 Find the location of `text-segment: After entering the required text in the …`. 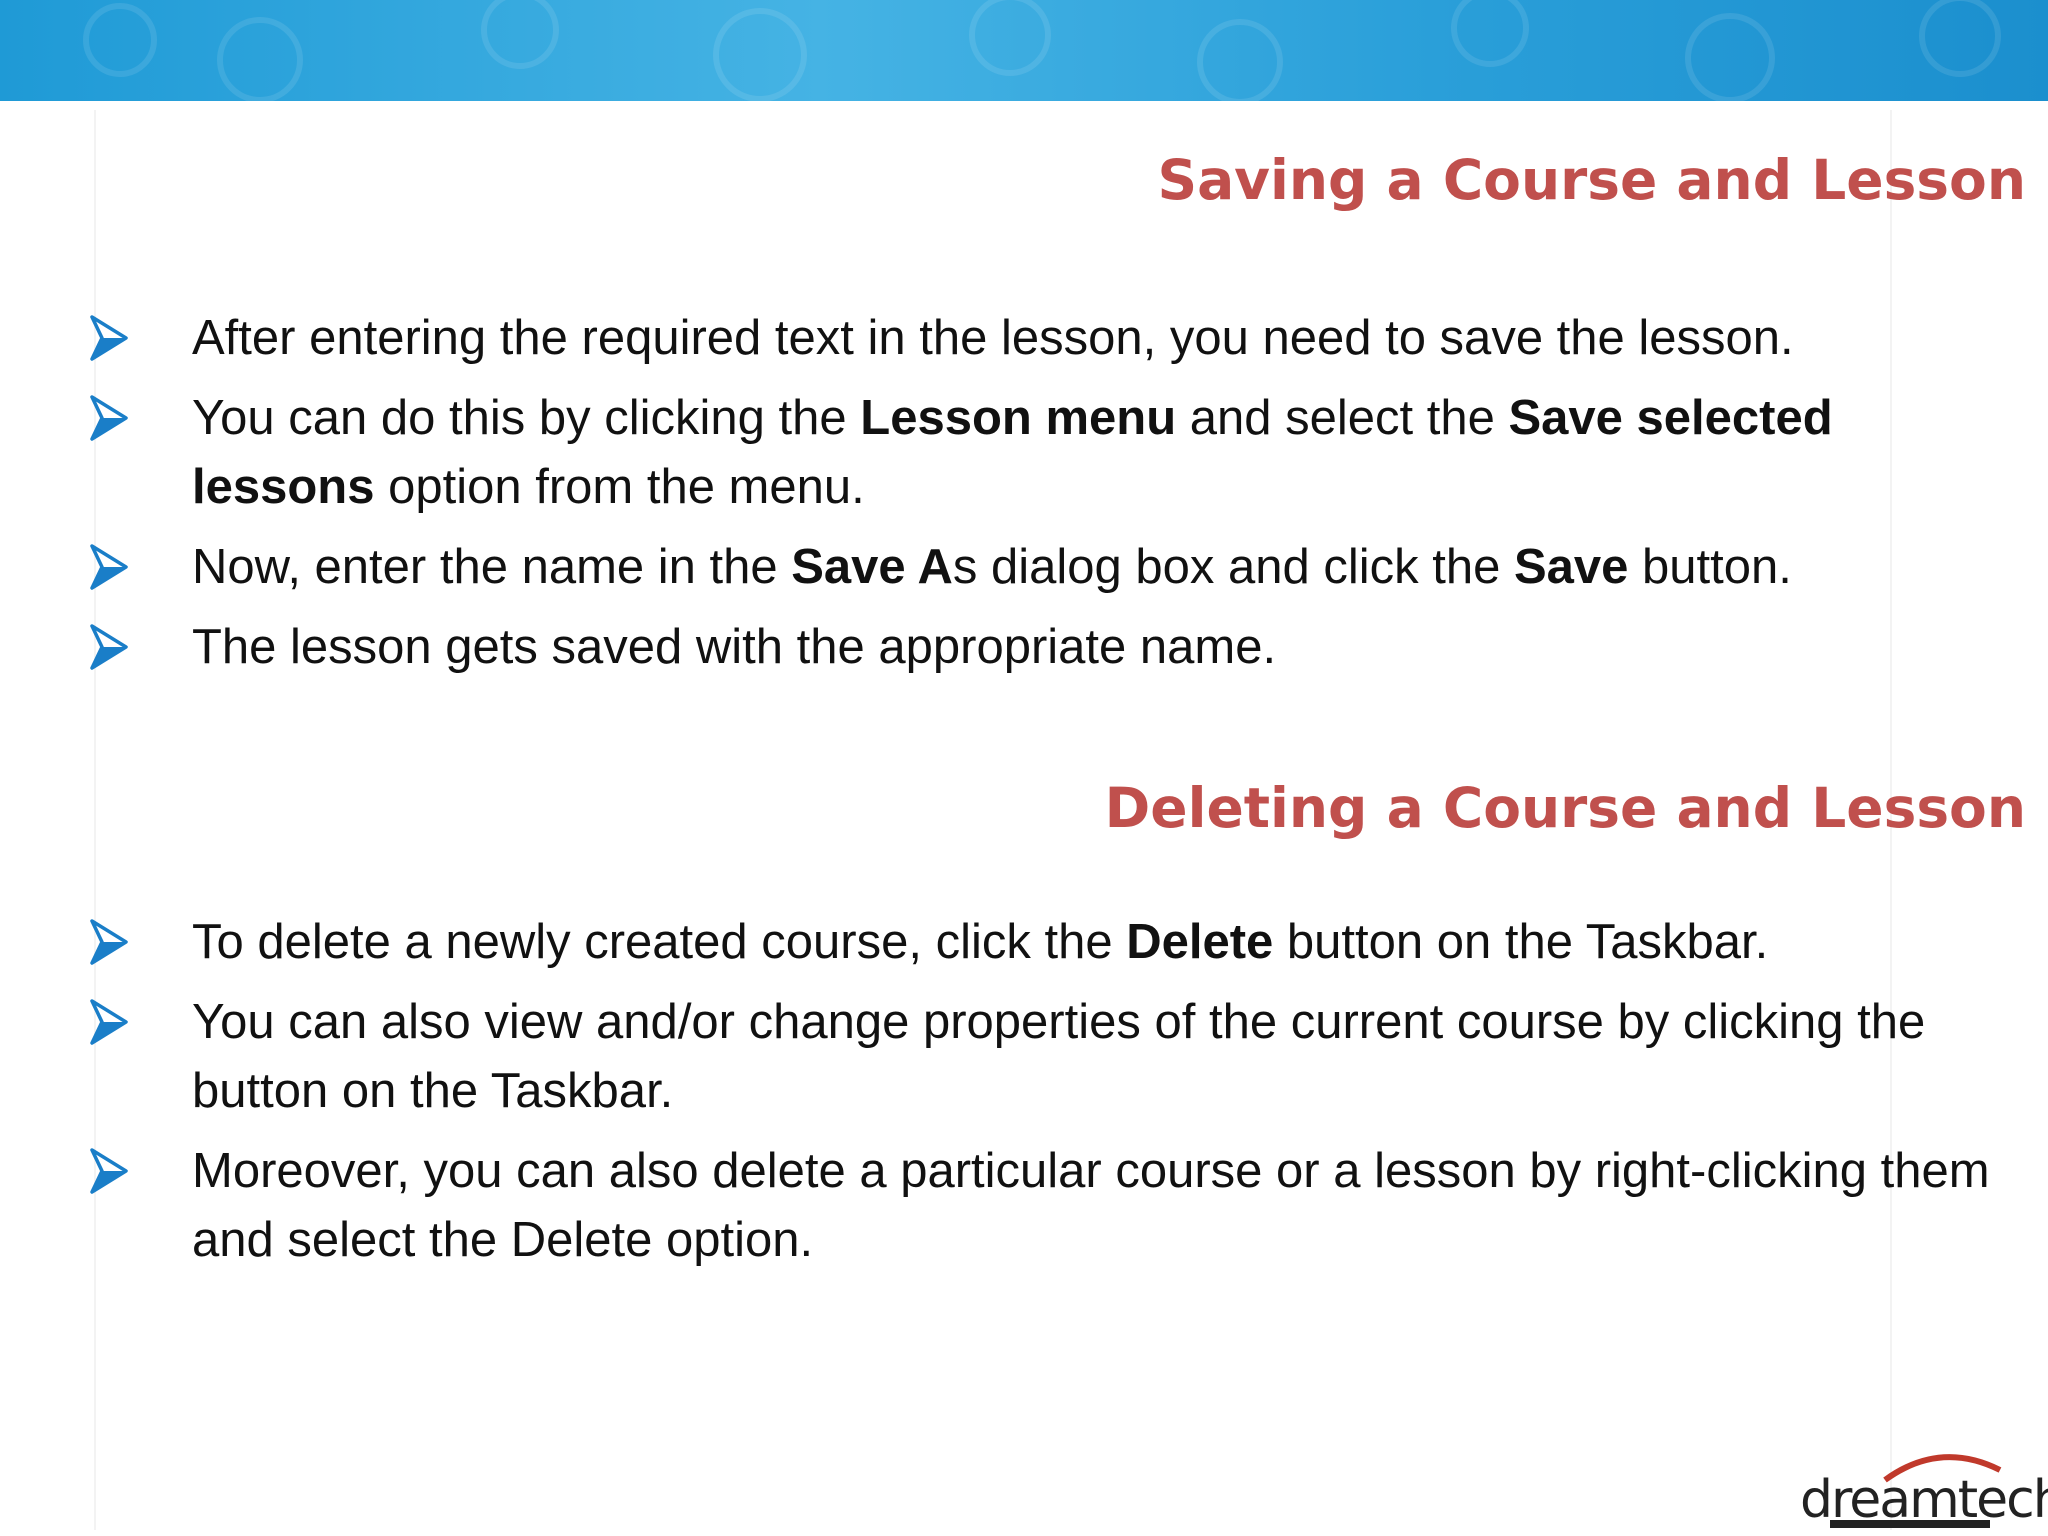

text-segment: After entering the required text in the … is located at coordinates (993, 338).